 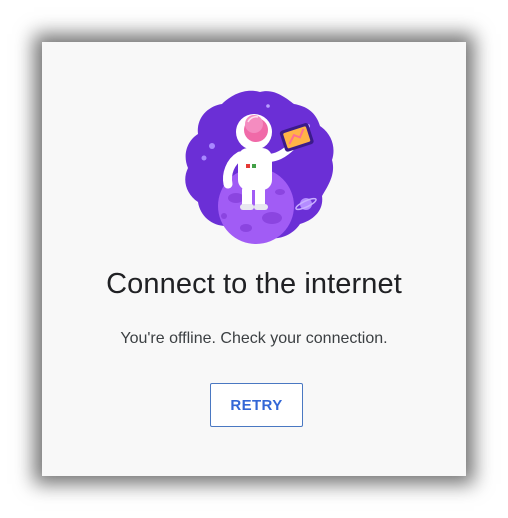 I want to click on astronaut-on-planet-illustration, so click(x=259, y=167).